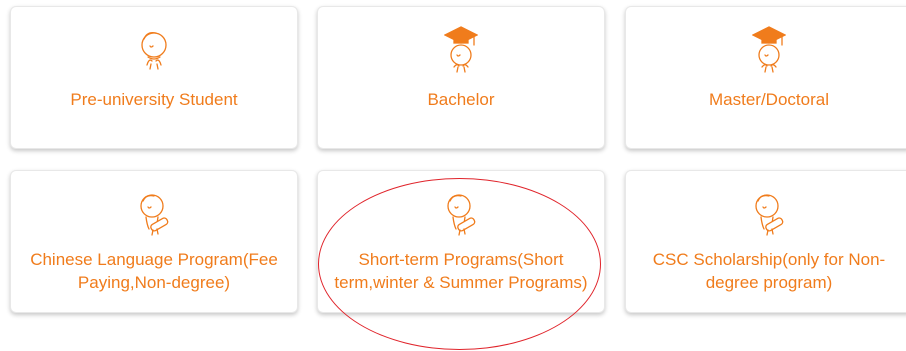 This screenshot has height=351, width=906. What do you see at coordinates (461, 99) in the screenshot?
I see `card-label: Bachelor` at bounding box center [461, 99].